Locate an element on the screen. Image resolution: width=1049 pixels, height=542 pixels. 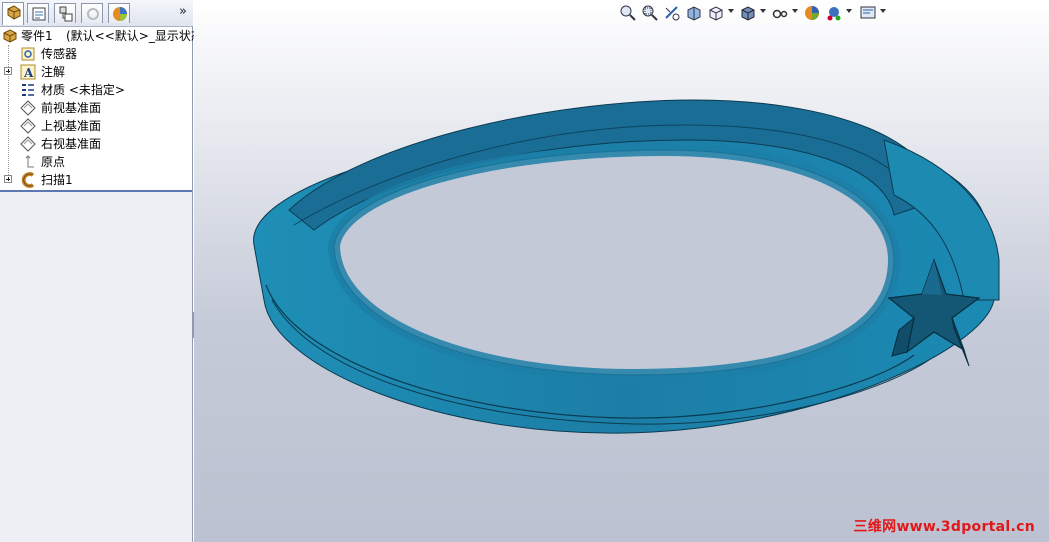
tree-item-top-plane: 上视基准面 is located at coordinates (96, 126).